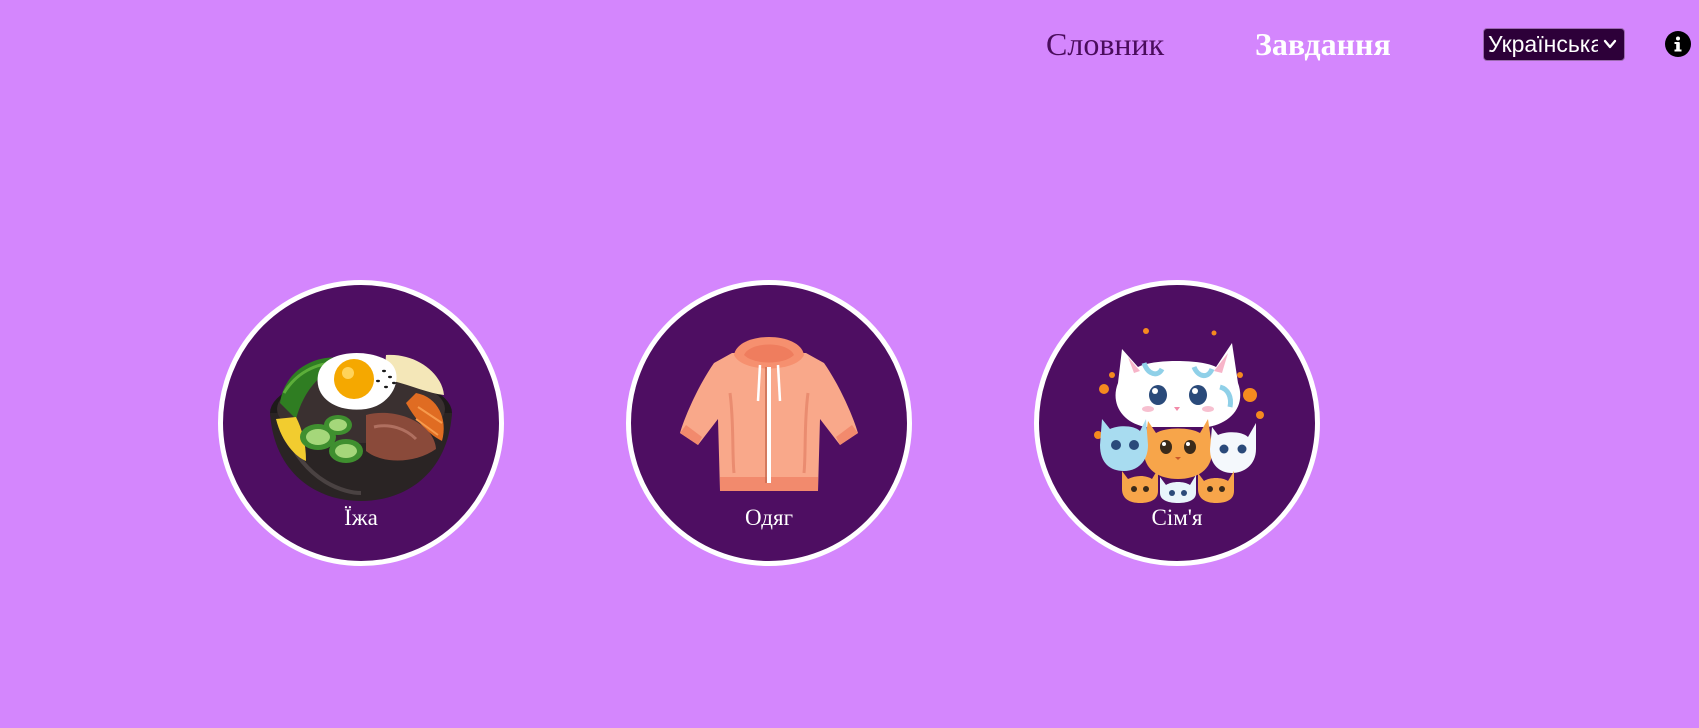  I want to click on category-family-label: Сім'я, so click(1177, 517).